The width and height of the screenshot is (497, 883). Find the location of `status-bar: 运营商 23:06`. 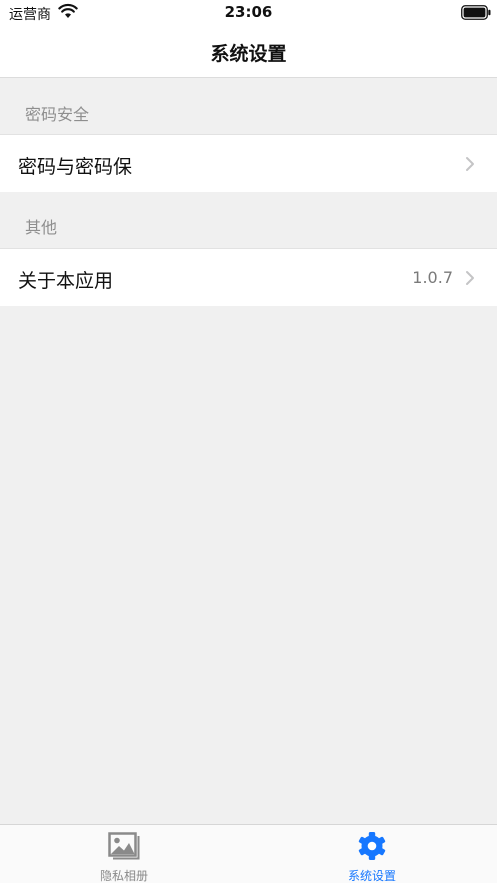

status-bar: 运营商 23:06 is located at coordinates (248, 13).